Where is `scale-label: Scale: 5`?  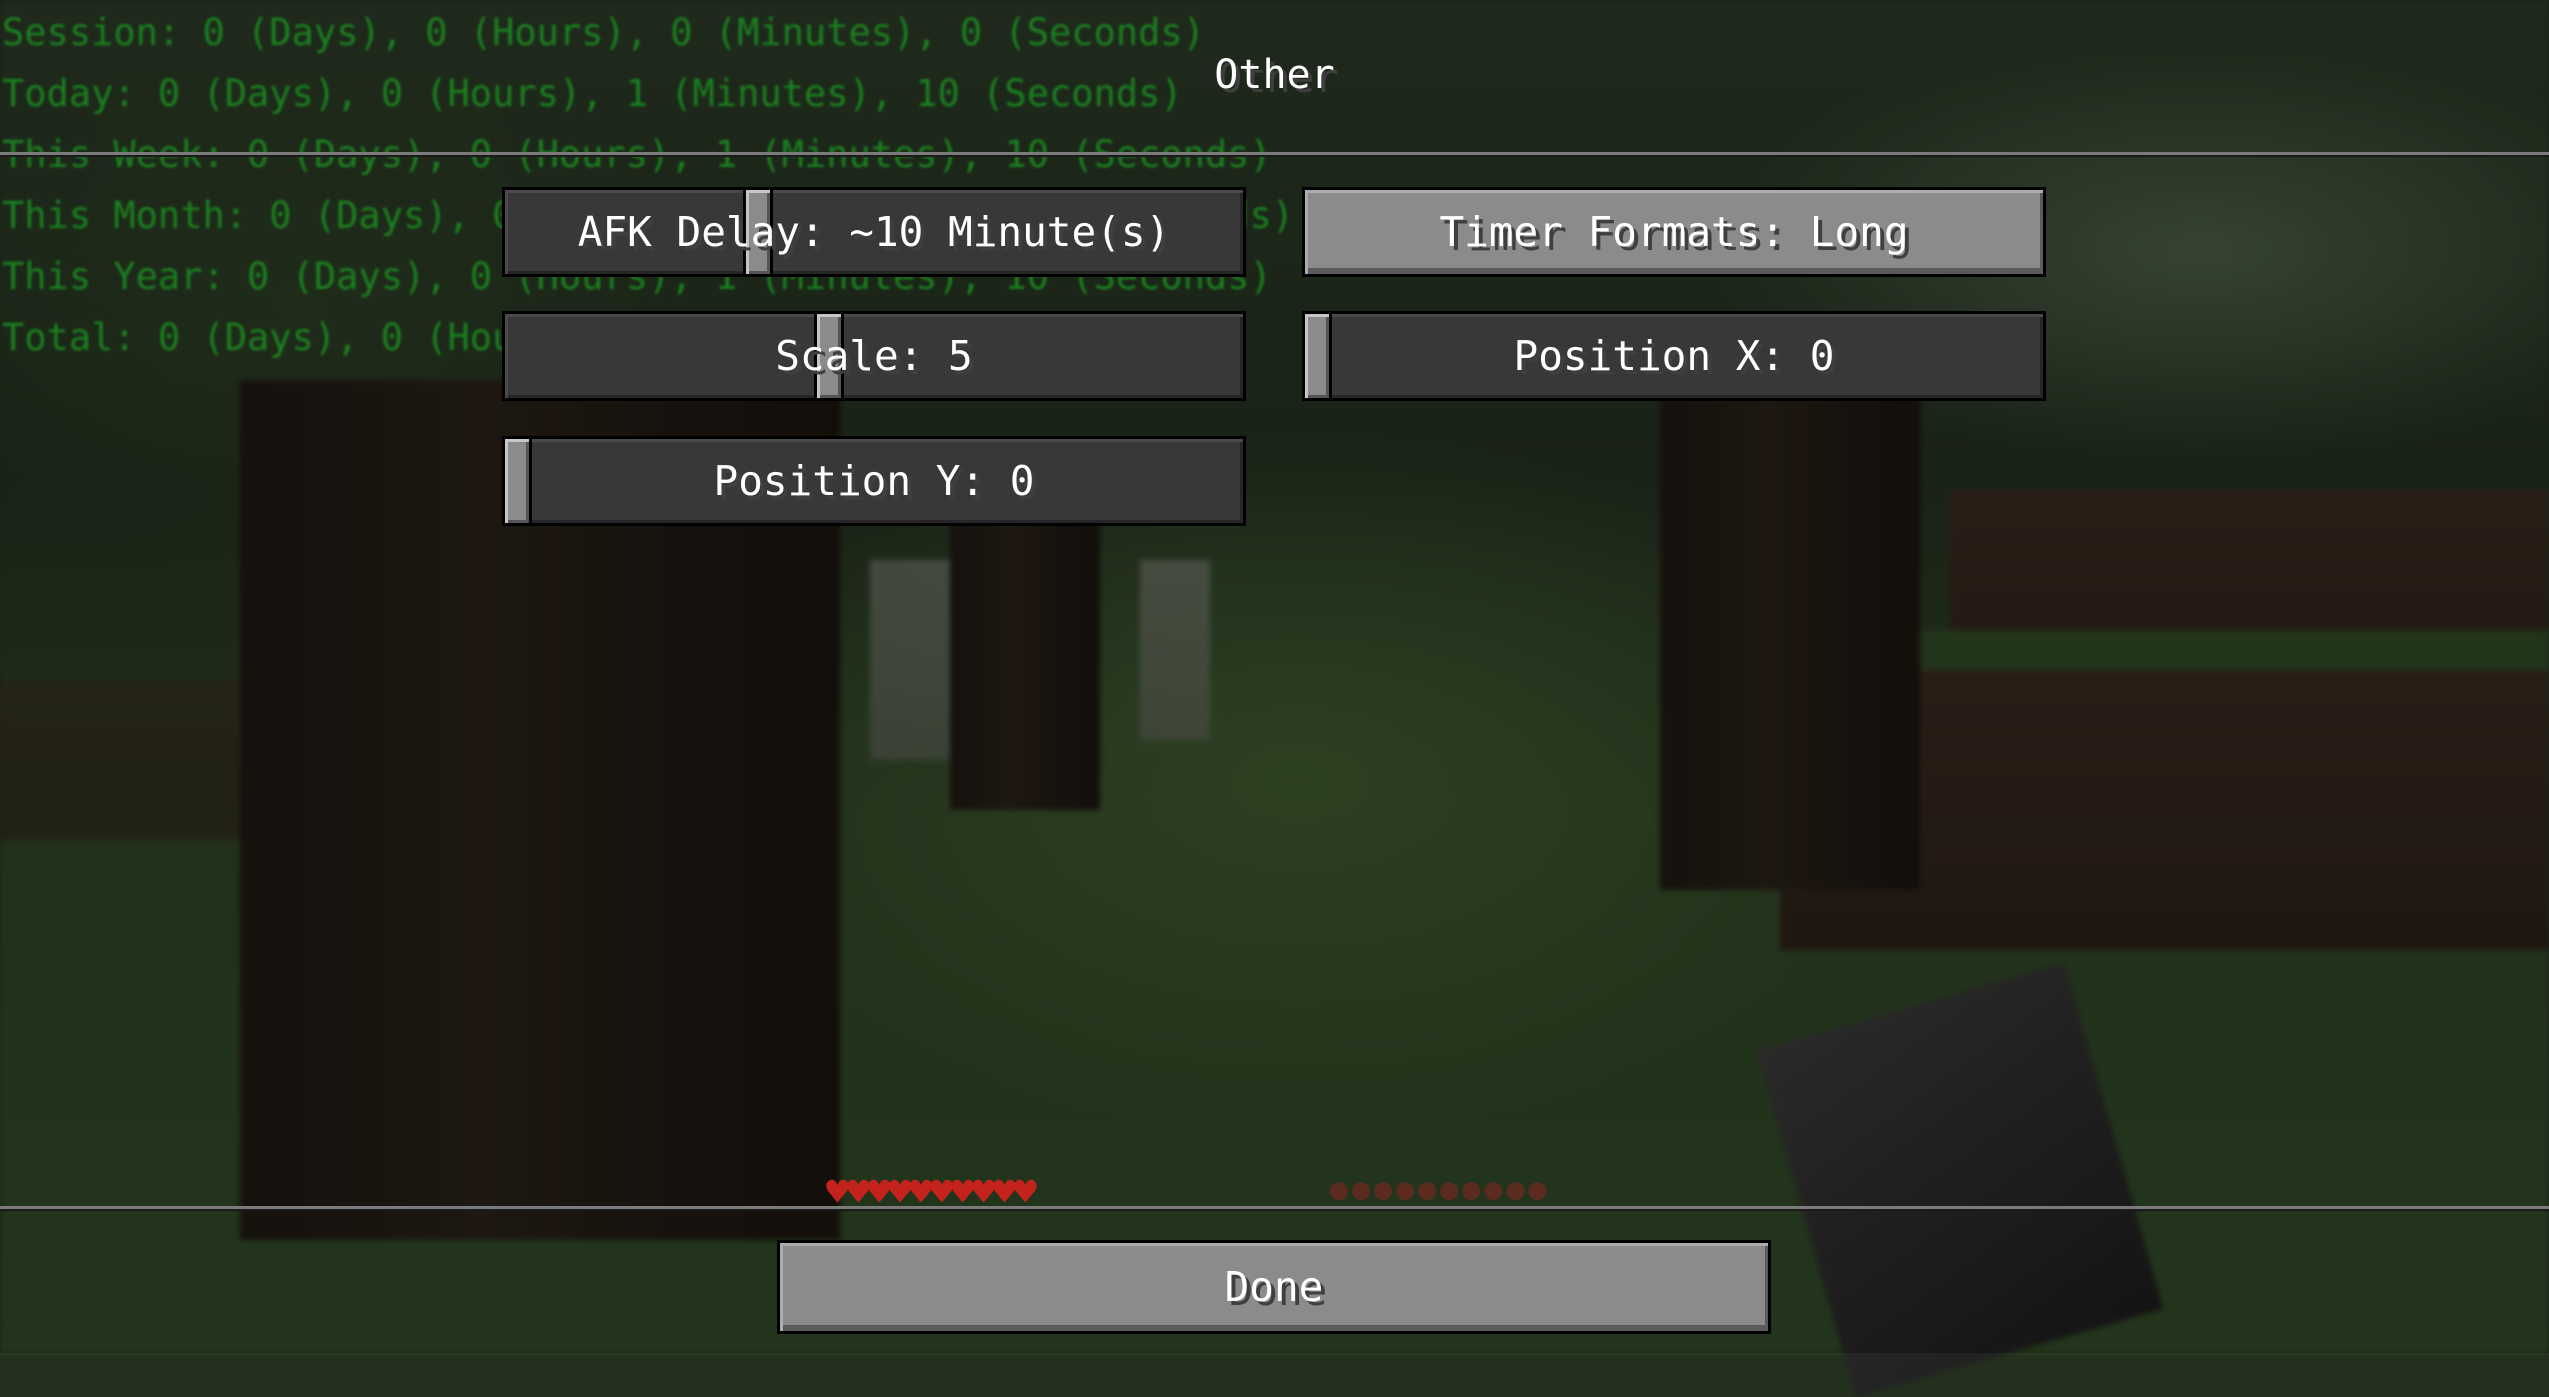
scale-label: Scale: 5 is located at coordinates (874, 356).